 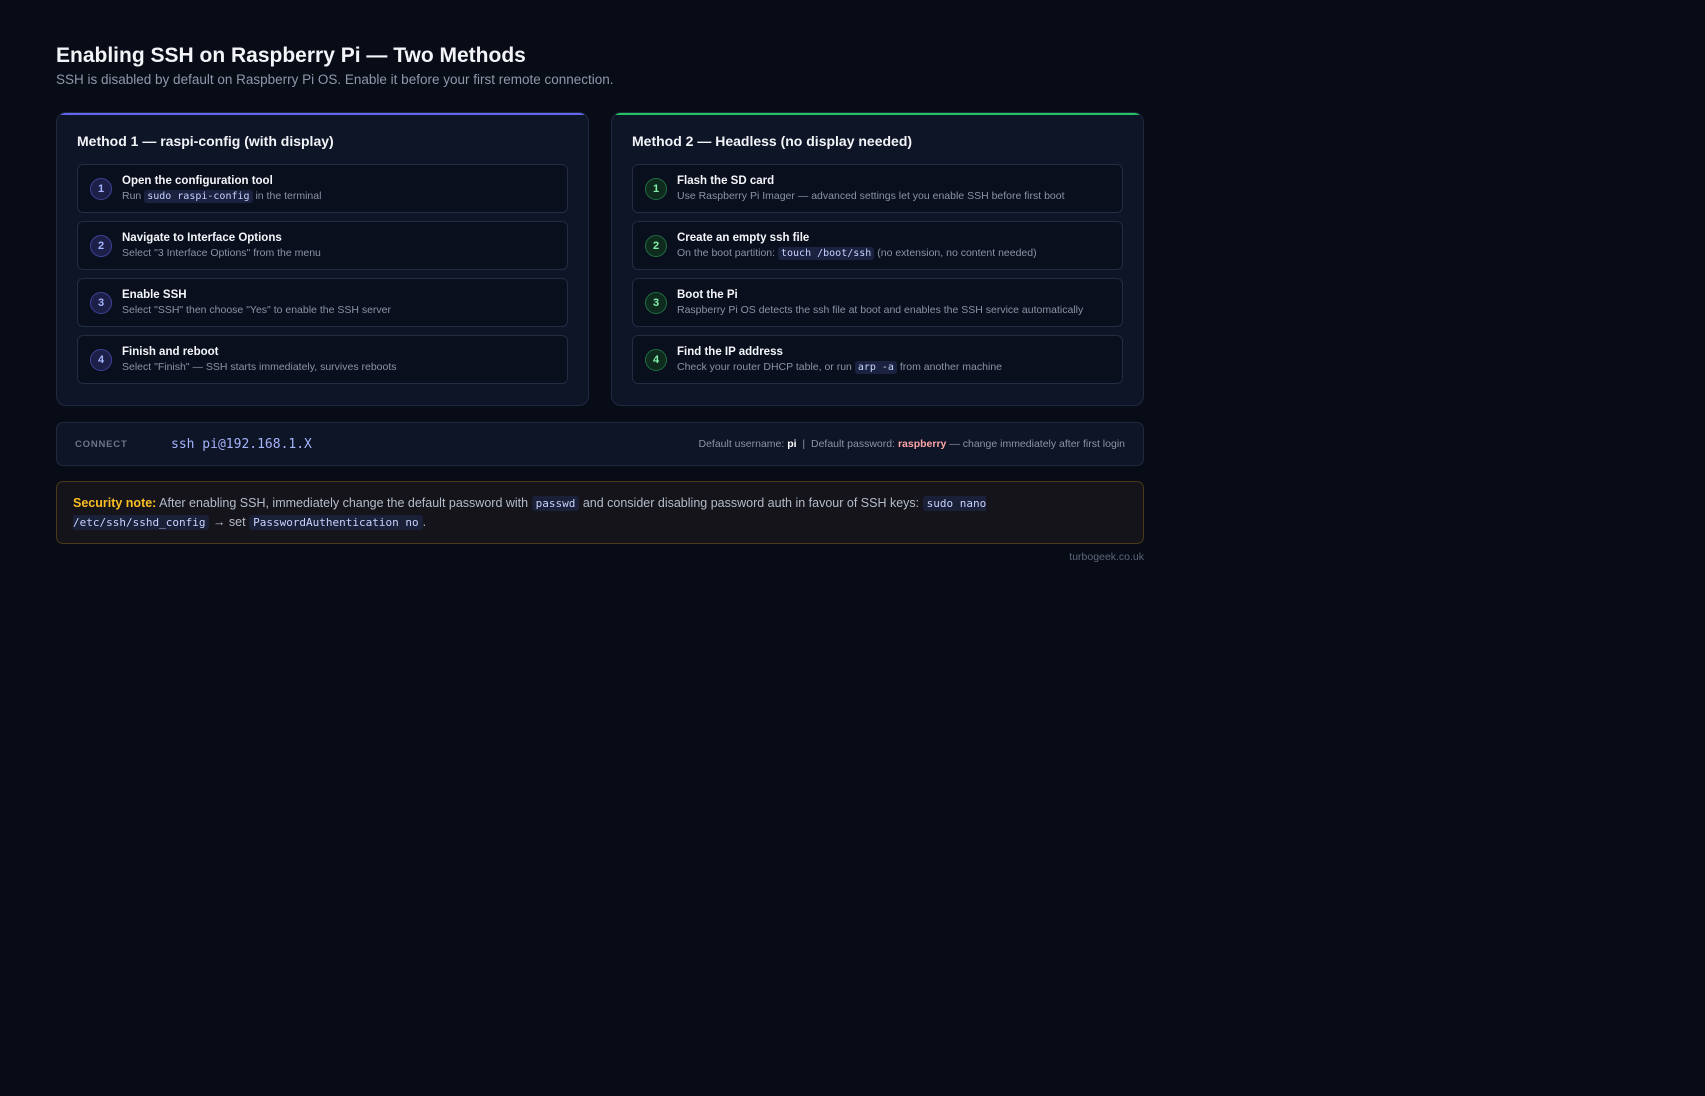 What do you see at coordinates (115, 503) in the screenshot?
I see `security-note-label: Security note:` at bounding box center [115, 503].